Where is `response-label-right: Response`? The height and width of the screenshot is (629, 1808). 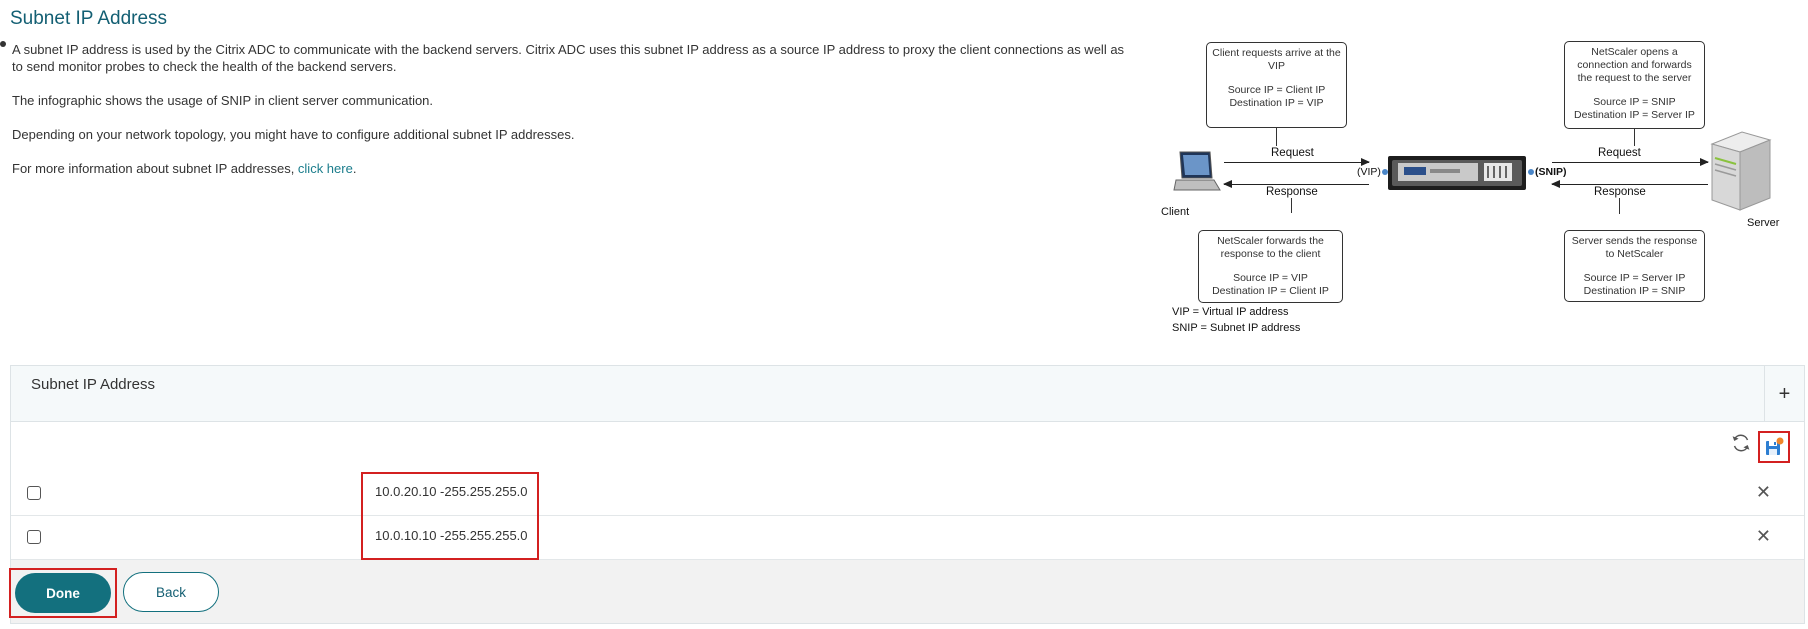
response-label-right: Response is located at coordinates (1620, 192).